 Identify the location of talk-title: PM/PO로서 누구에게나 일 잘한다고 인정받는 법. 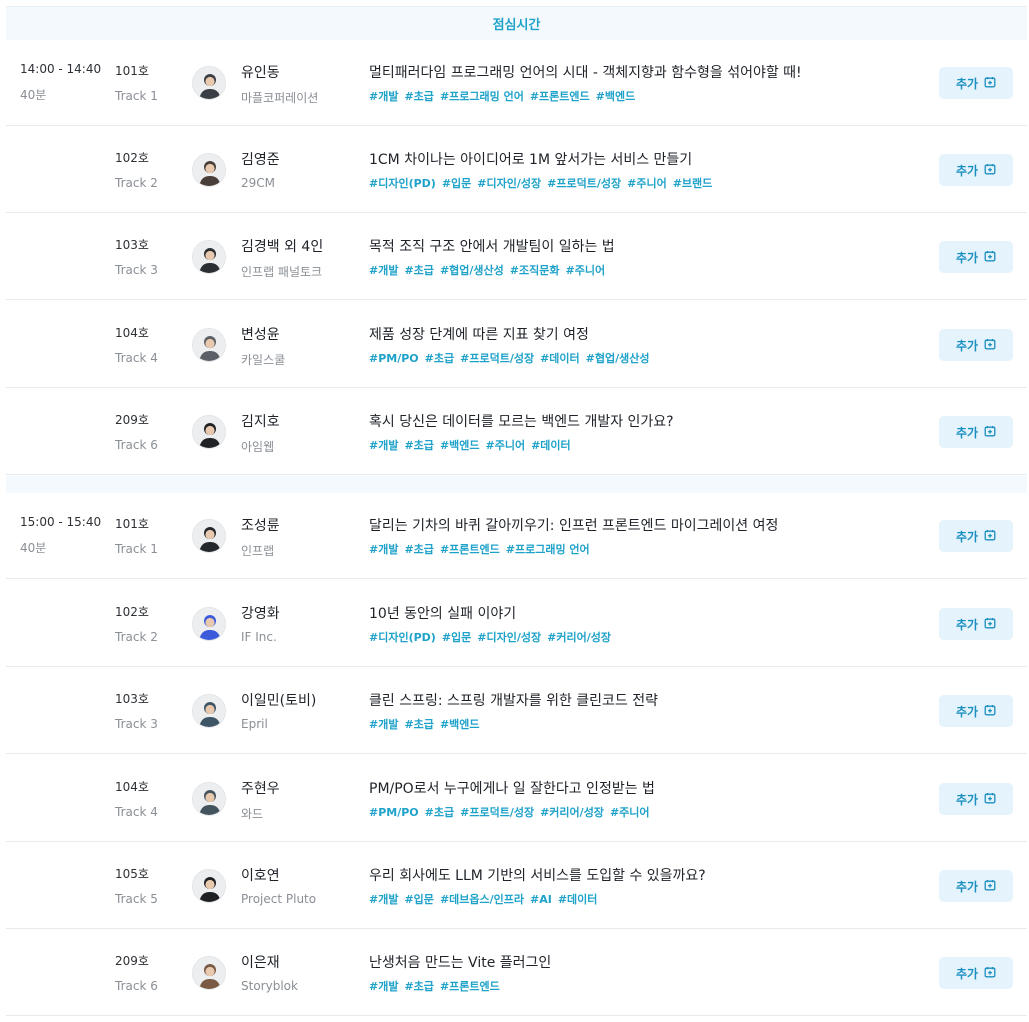
(649, 788).